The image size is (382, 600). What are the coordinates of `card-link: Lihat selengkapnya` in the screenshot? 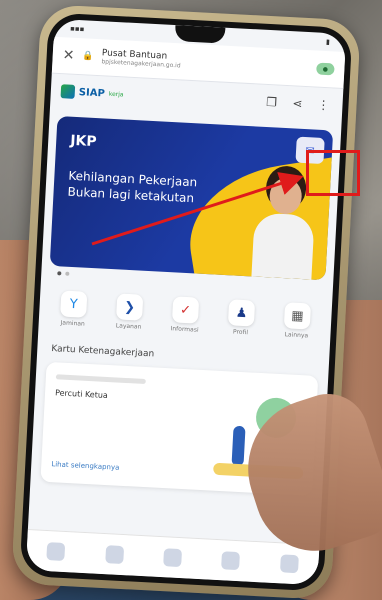 It's located at (85, 466).